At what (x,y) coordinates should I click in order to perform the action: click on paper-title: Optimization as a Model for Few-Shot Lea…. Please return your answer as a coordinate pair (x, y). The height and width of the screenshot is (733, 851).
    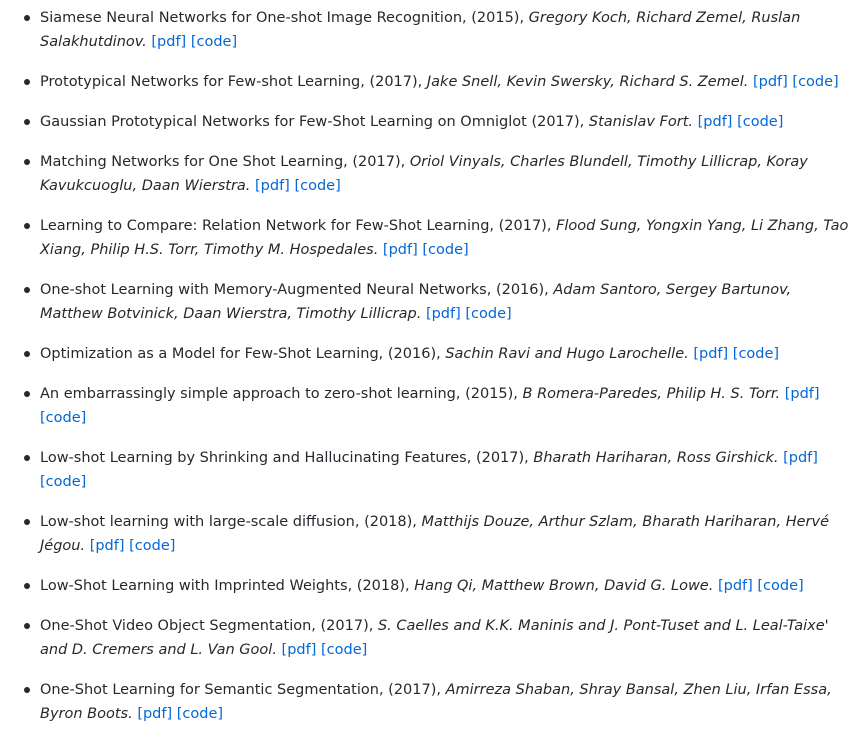
    Looking at the image, I should click on (209, 354).